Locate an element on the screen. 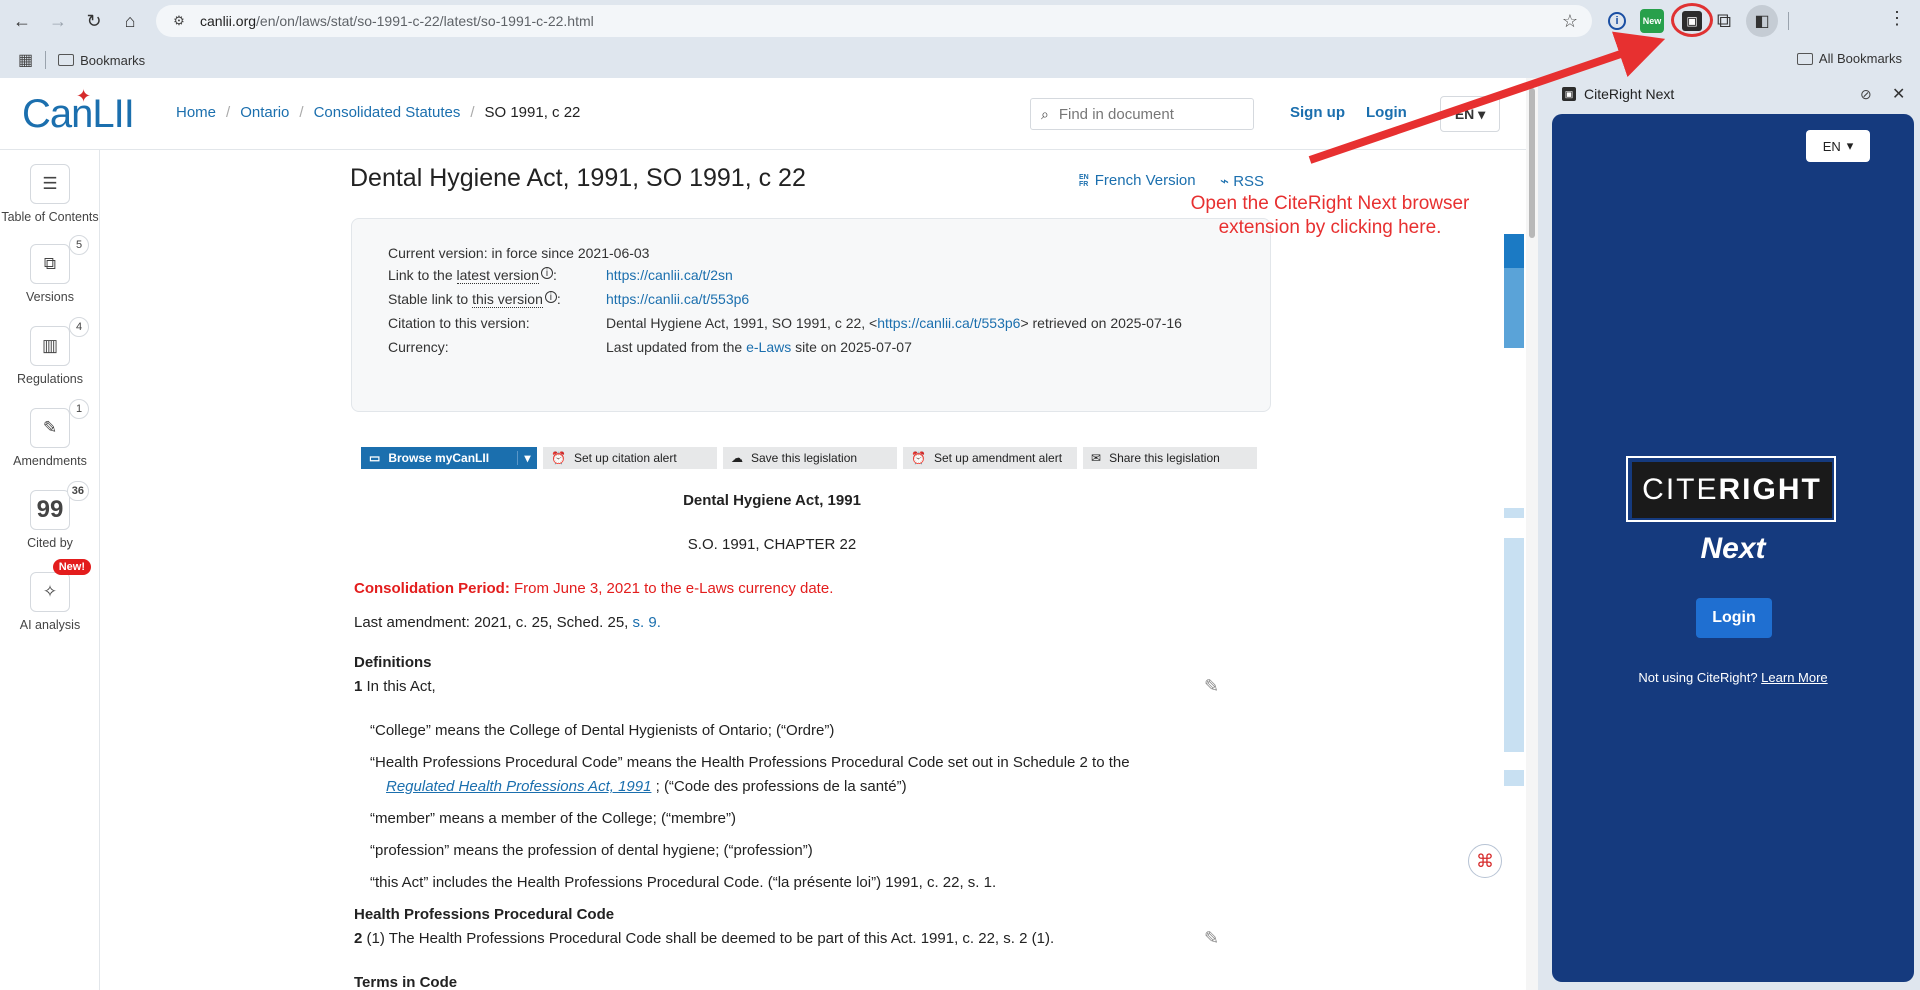 This screenshot has width=1920, height=990. language-select: EN ▾ is located at coordinates (1470, 114).